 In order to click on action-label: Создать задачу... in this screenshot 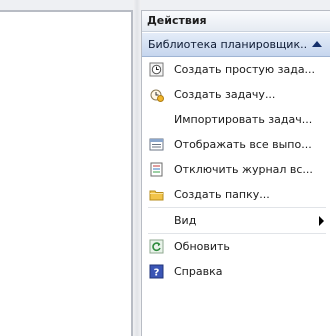, I will do `click(225, 94)`.